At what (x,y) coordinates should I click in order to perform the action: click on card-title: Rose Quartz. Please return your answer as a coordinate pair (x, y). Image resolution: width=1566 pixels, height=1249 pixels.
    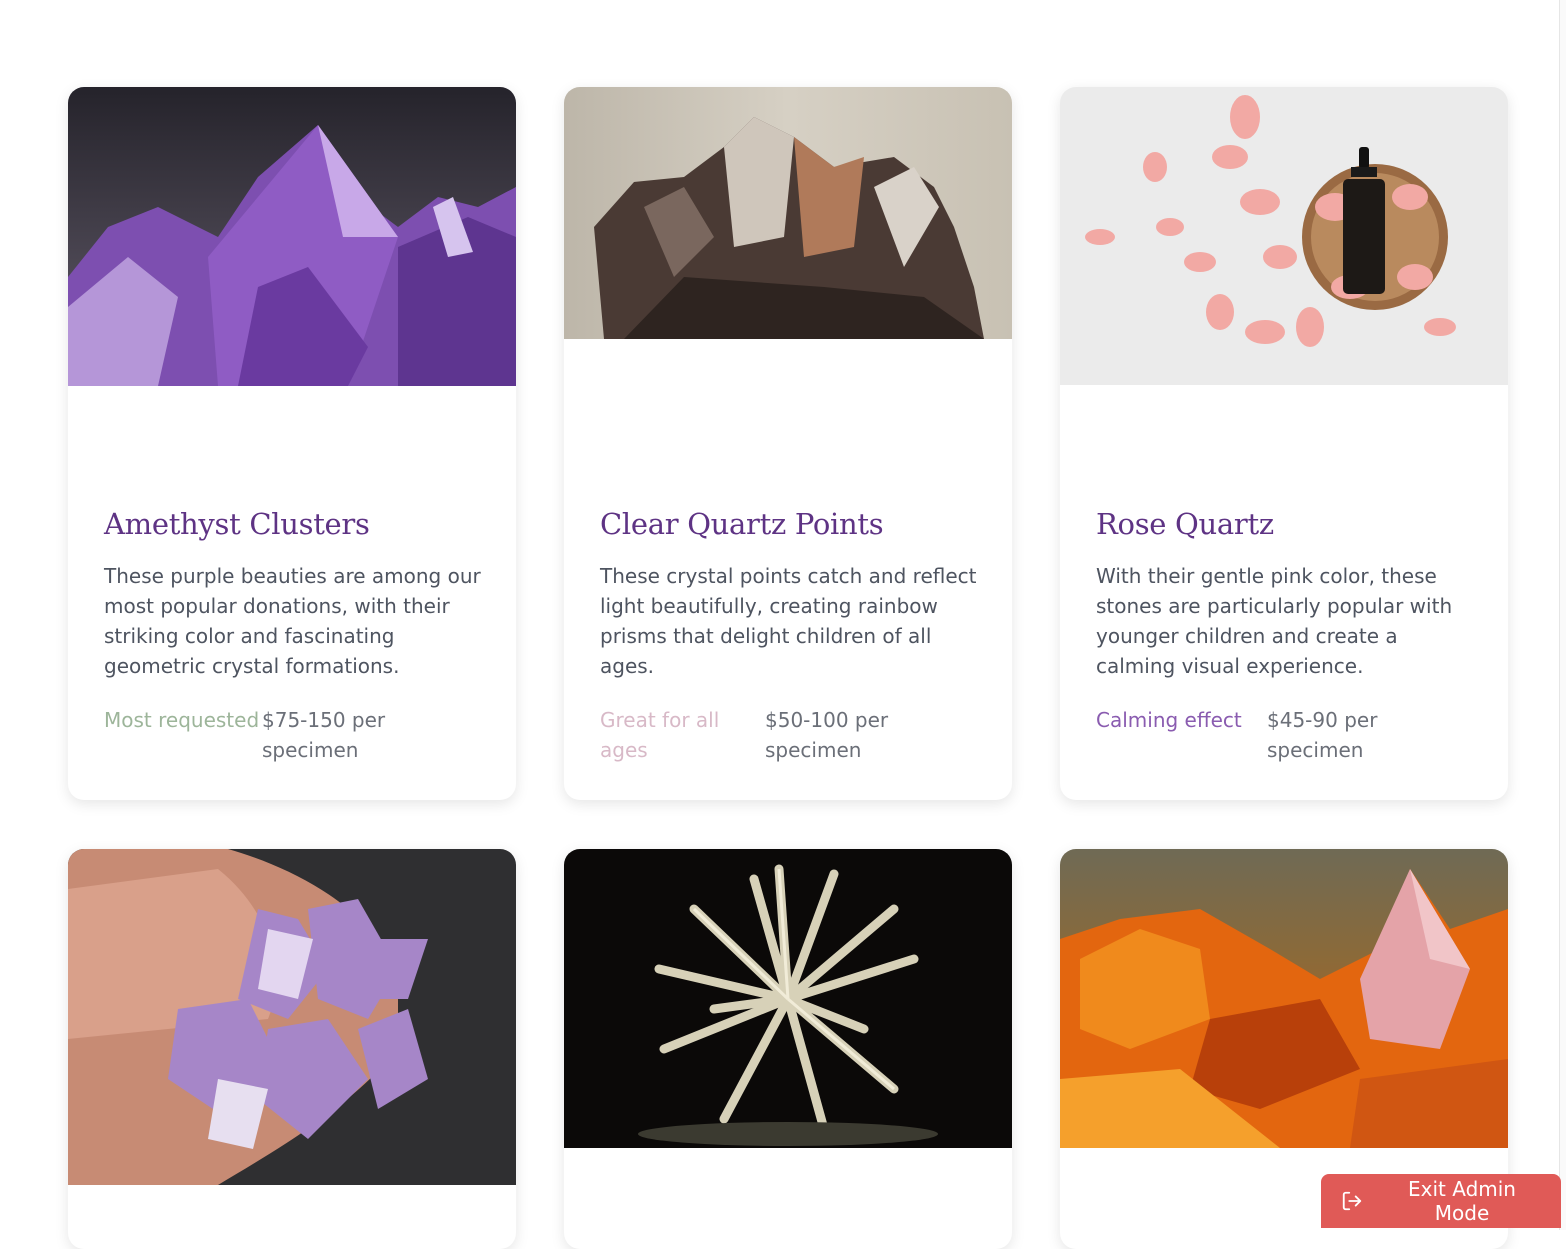
    Looking at the image, I should click on (1185, 524).